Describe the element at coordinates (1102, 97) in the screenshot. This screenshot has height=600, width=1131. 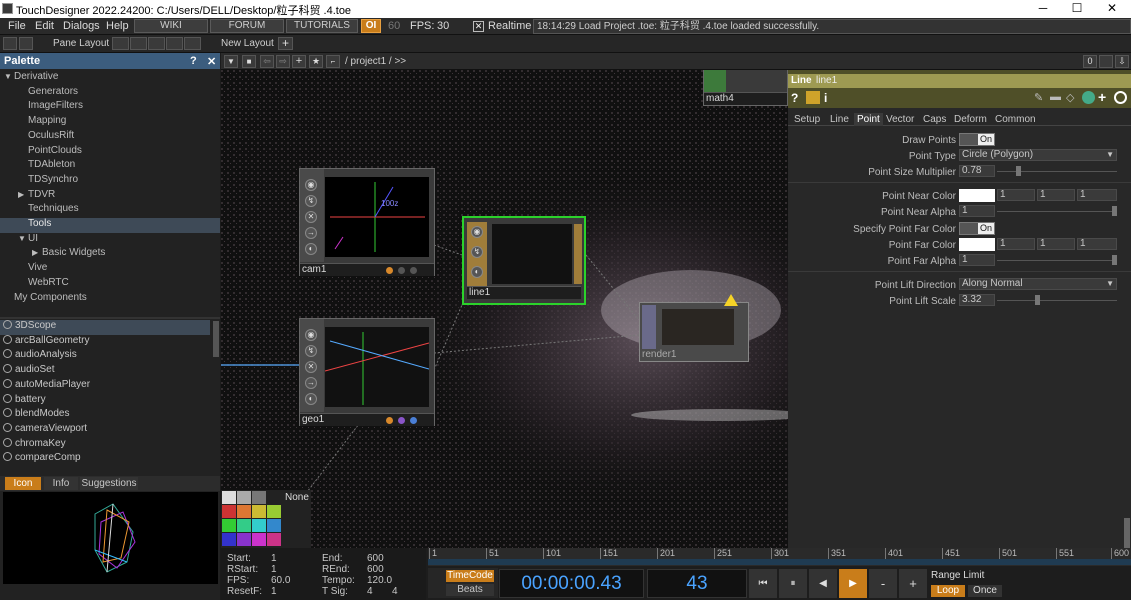
I see `add-param-icon: +` at that location.